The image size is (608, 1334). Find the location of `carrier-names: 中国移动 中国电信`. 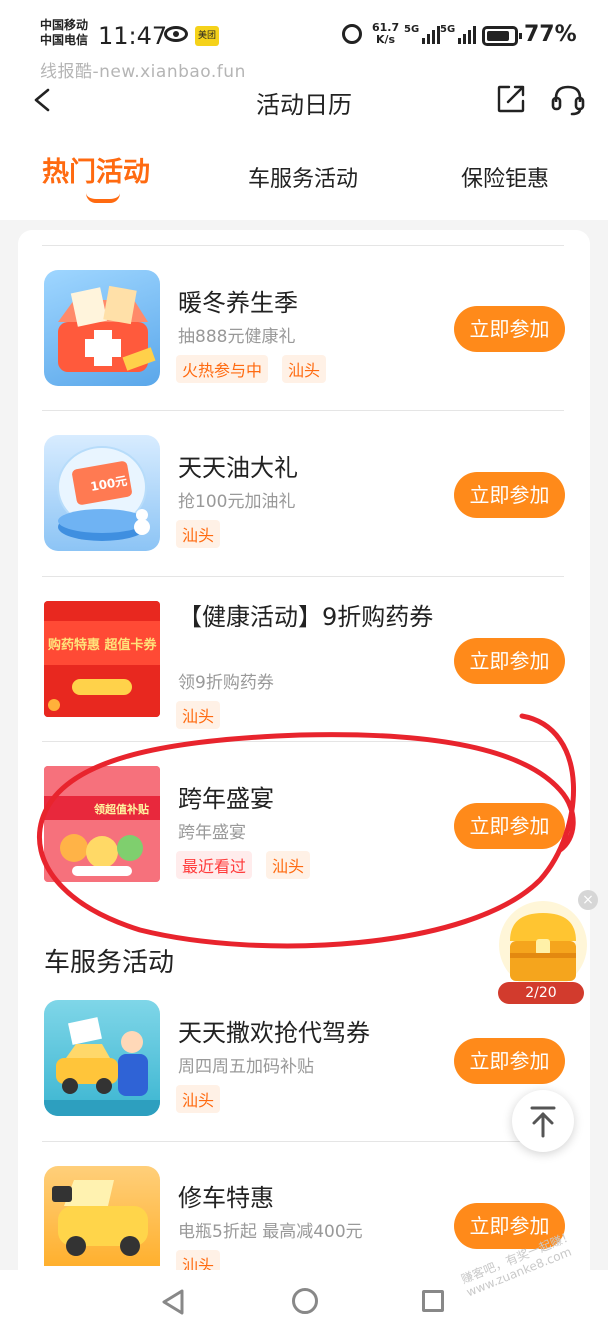

carrier-names: 中国移动 中国电信 is located at coordinates (64, 33).